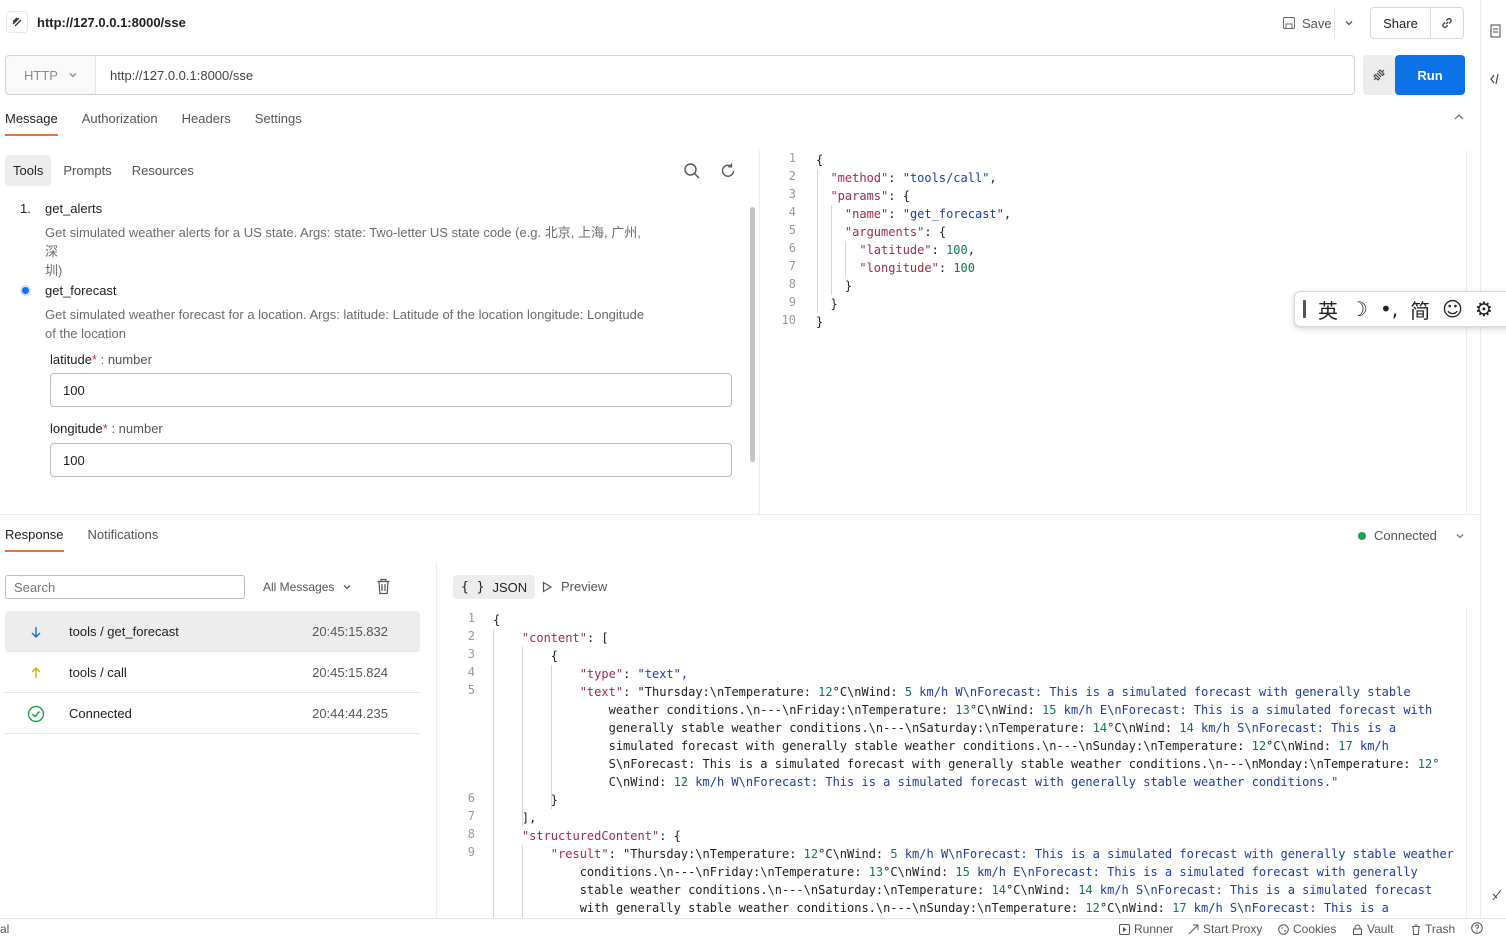  What do you see at coordinates (1124, 929) in the screenshot?
I see `play-square-icon` at bounding box center [1124, 929].